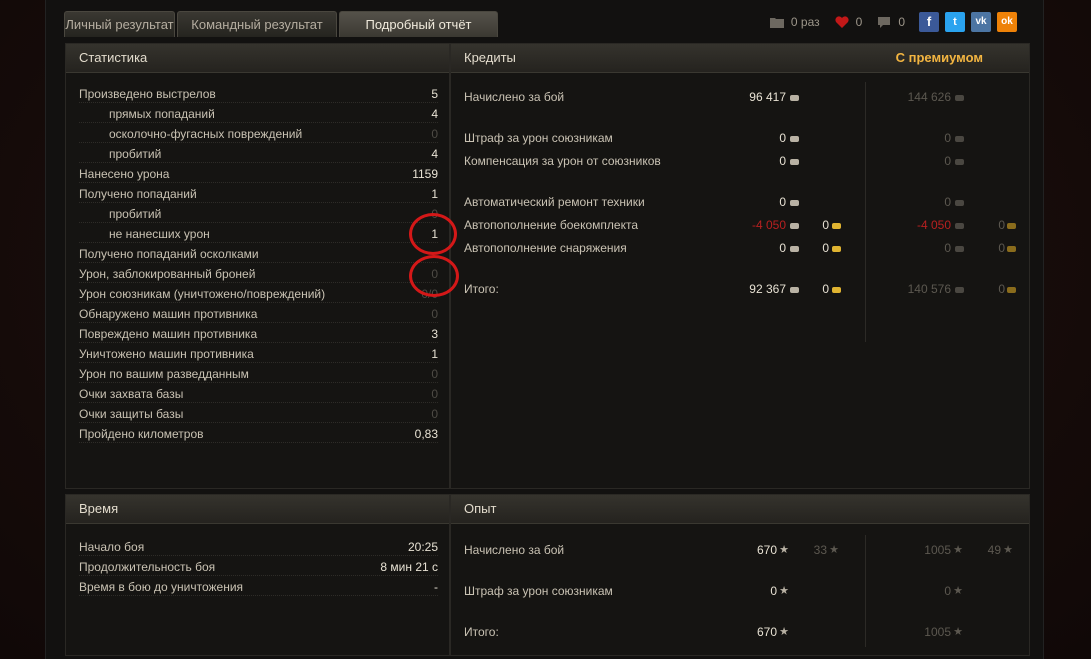  Describe the element at coordinates (490, 57) in the screenshot. I see `credits-title-label: Кредиты` at that location.